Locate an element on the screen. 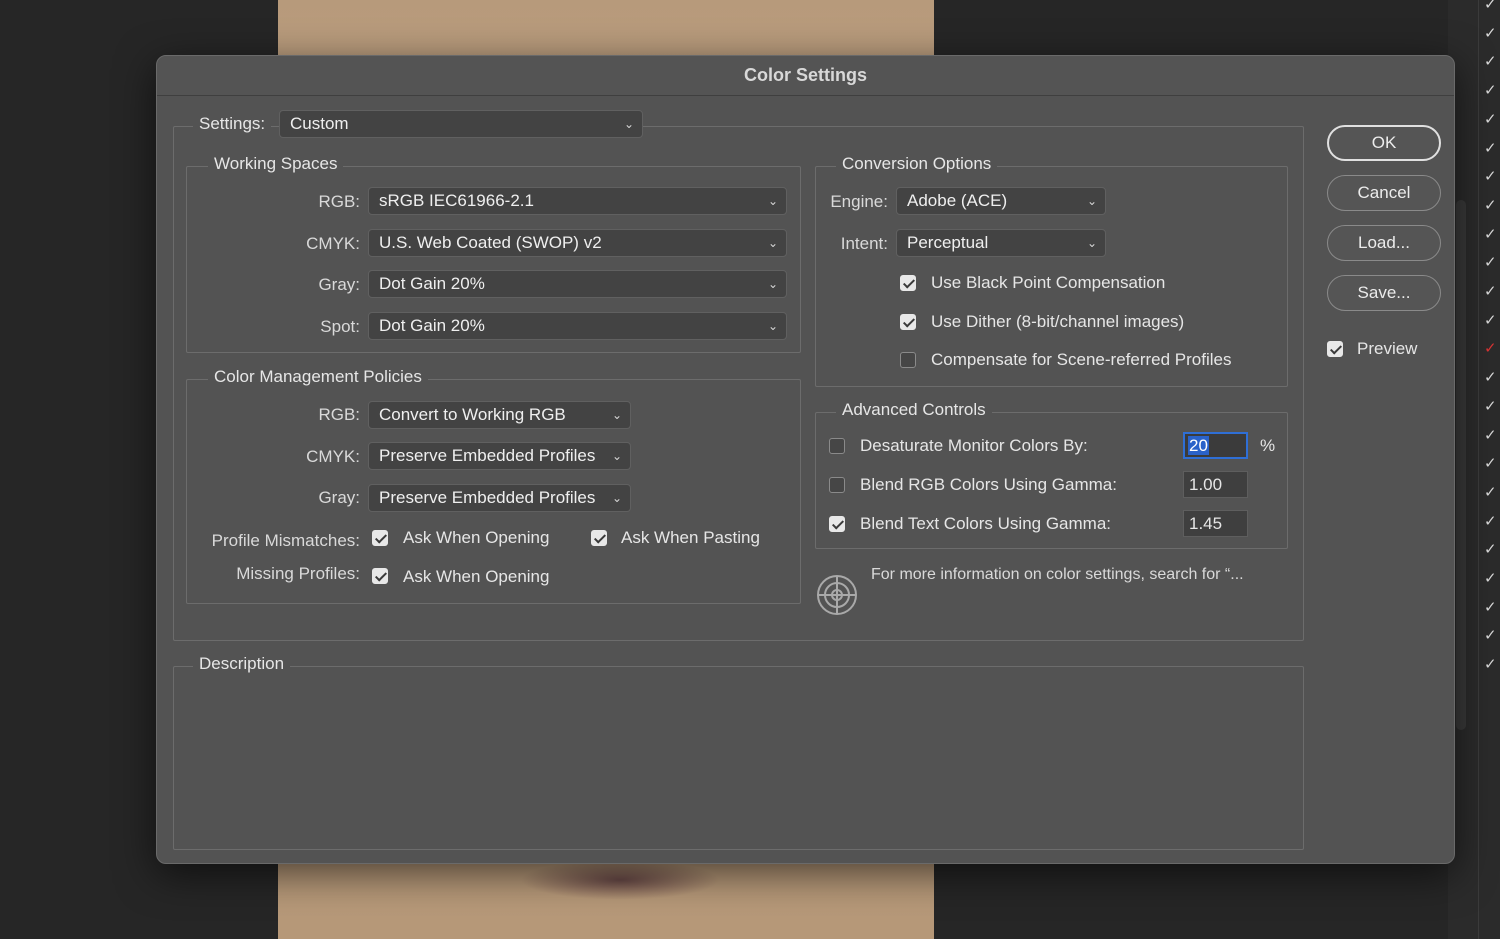  policy-gray-dropdown: Preserve Embedded Profiles ⌄ is located at coordinates (499, 498).